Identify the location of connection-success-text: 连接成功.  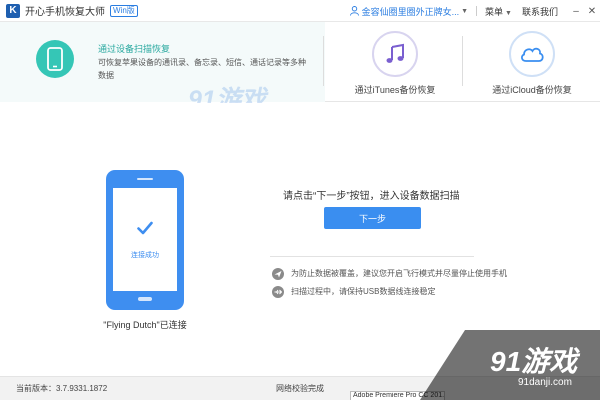
(145, 255).